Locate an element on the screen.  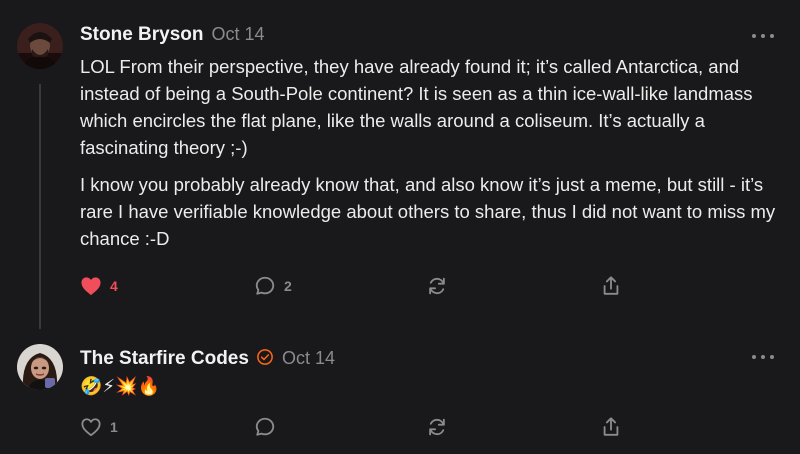
comment-icon is located at coordinates (265, 426).